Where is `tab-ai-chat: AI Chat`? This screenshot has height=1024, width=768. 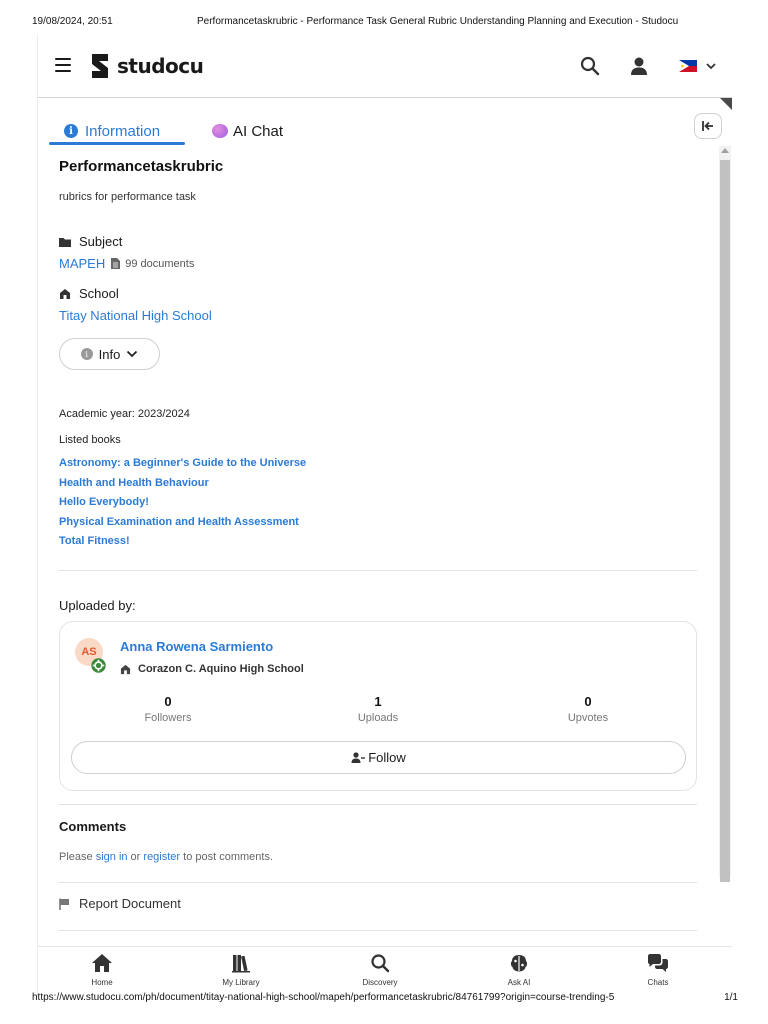 tab-ai-chat: AI Chat is located at coordinates (247, 131).